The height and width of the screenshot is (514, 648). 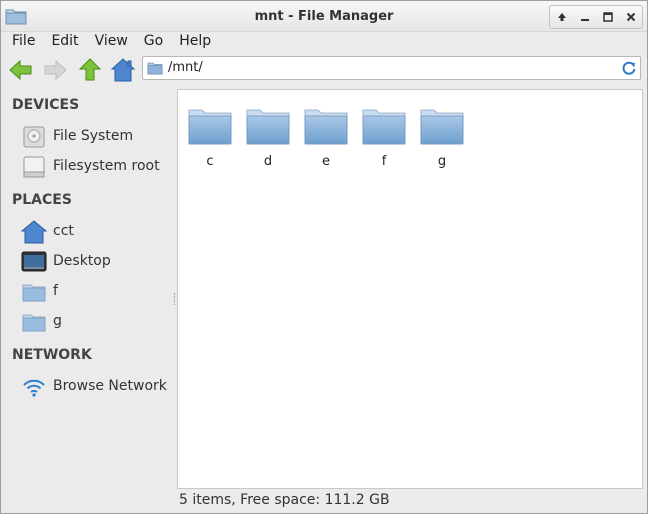 I want to click on maximize-button, so click(x=608, y=17).